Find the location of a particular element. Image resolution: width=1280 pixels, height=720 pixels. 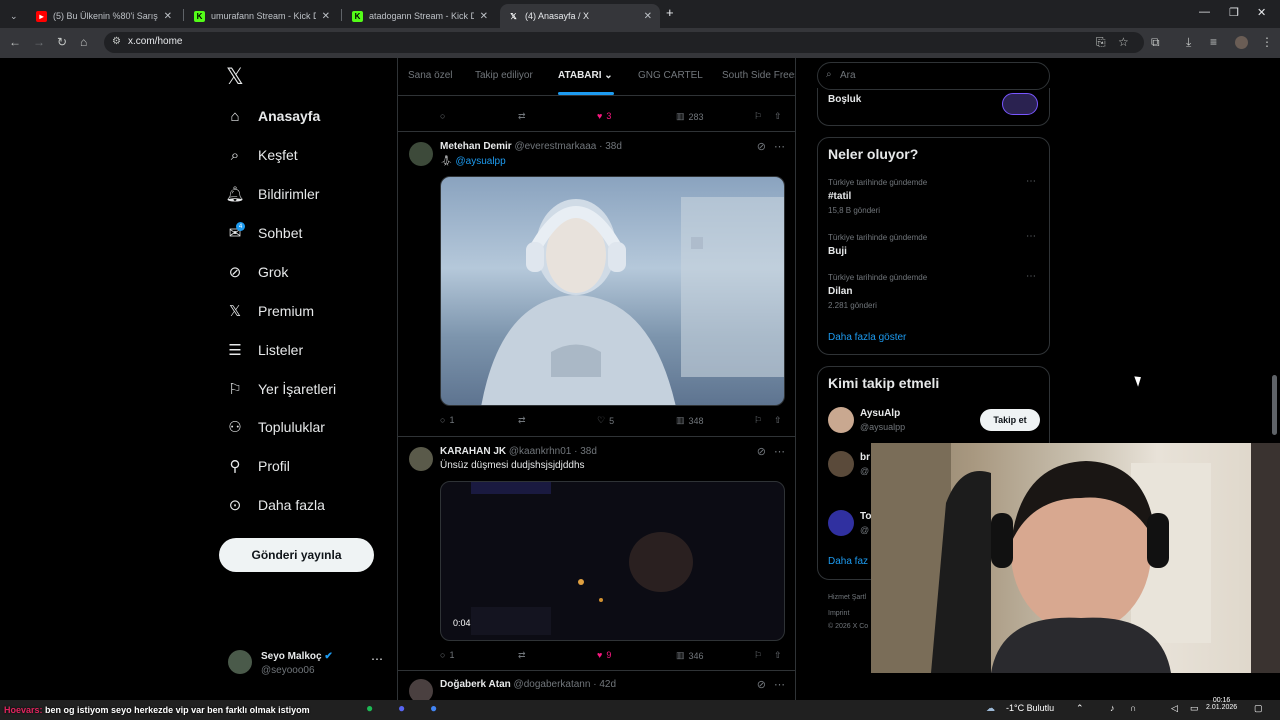

like-button: ♥ 9 is located at coordinates (604, 655).